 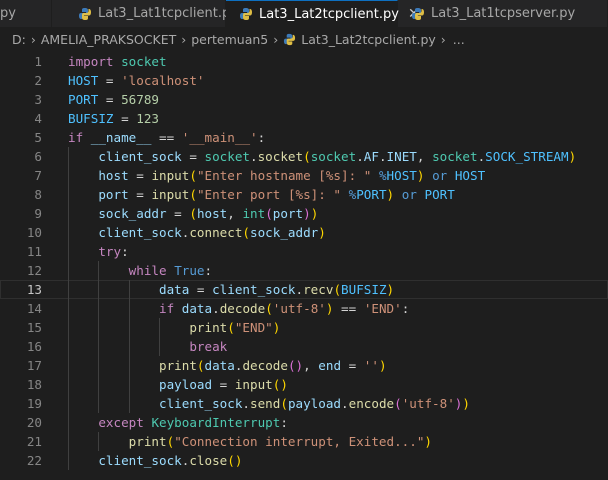 What do you see at coordinates (34, 251) in the screenshot?
I see `line-number: 11` at bounding box center [34, 251].